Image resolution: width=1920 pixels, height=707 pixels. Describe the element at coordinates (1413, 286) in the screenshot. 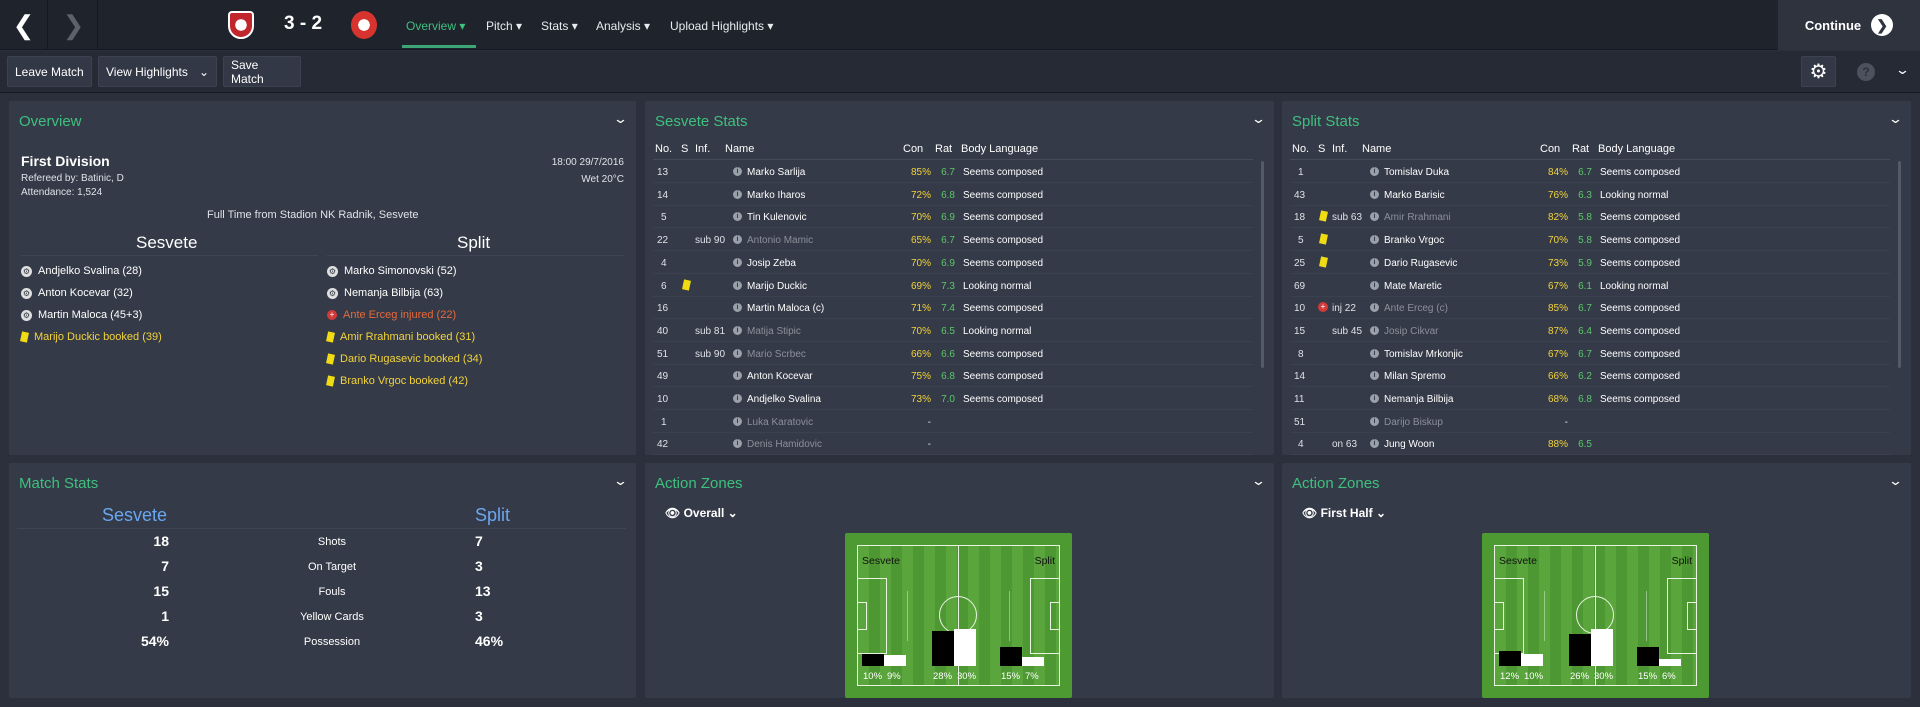

I see `player-name: Mate Maretic` at that location.